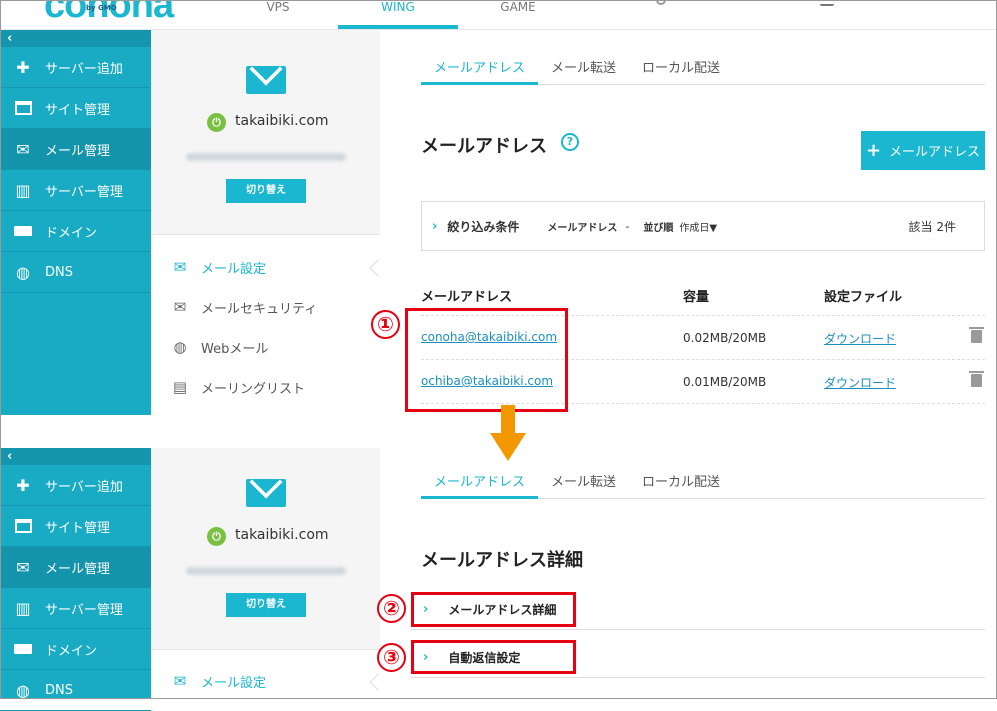 This screenshot has height=711, width=997. What do you see at coordinates (863, 297) in the screenshot?
I see `column-header-file: 設定ファイル` at bounding box center [863, 297].